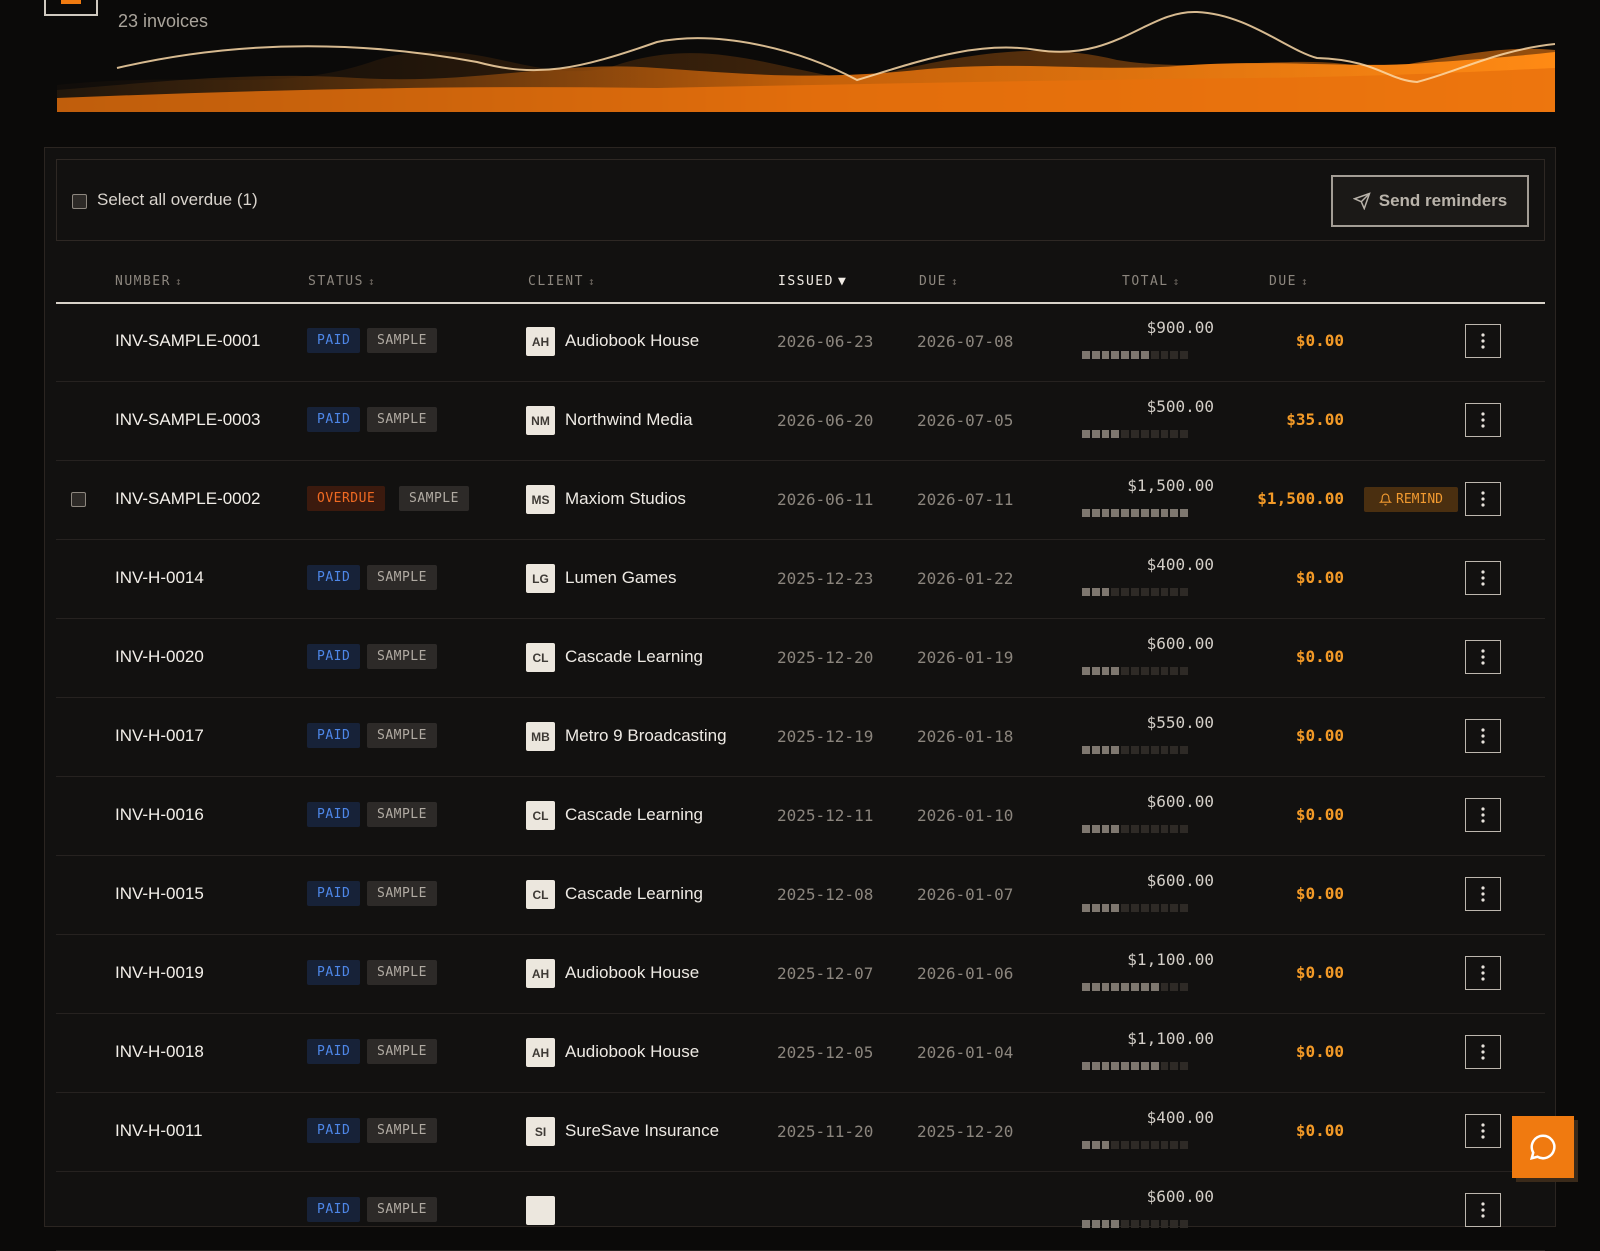  What do you see at coordinates (78, 499) in the screenshot?
I see `row-select-checkbox` at bounding box center [78, 499].